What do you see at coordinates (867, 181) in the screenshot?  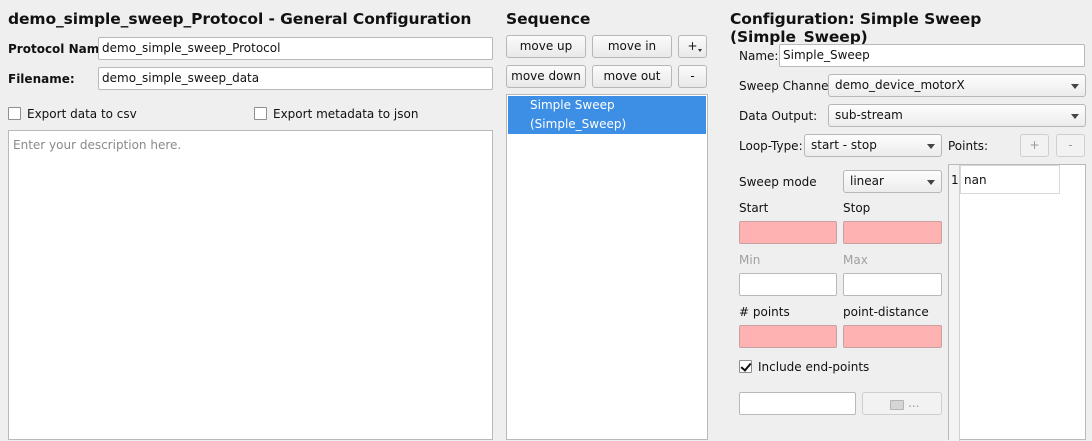 I see `sweep-mode-value: linear` at bounding box center [867, 181].